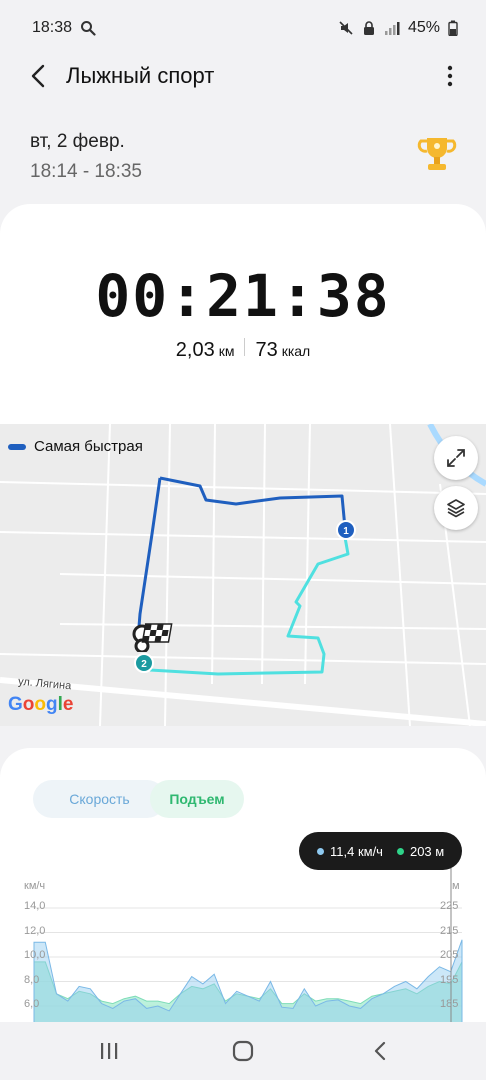 The height and width of the screenshot is (1080, 486). I want to click on search-icon, so click(88, 28).